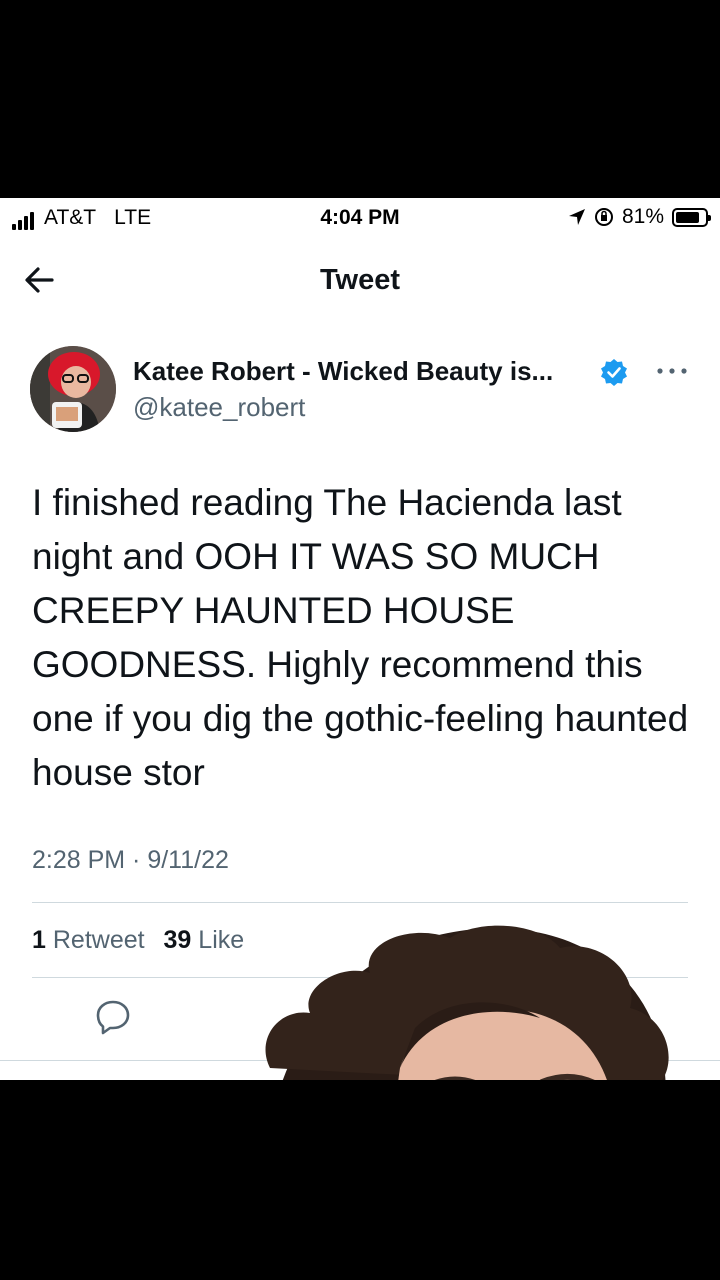  What do you see at coordinates (360, 219) in the screenshot?
I see `status-bar: AT&T LTE 4:04 PM 81%` at bounding box center [360, 219].